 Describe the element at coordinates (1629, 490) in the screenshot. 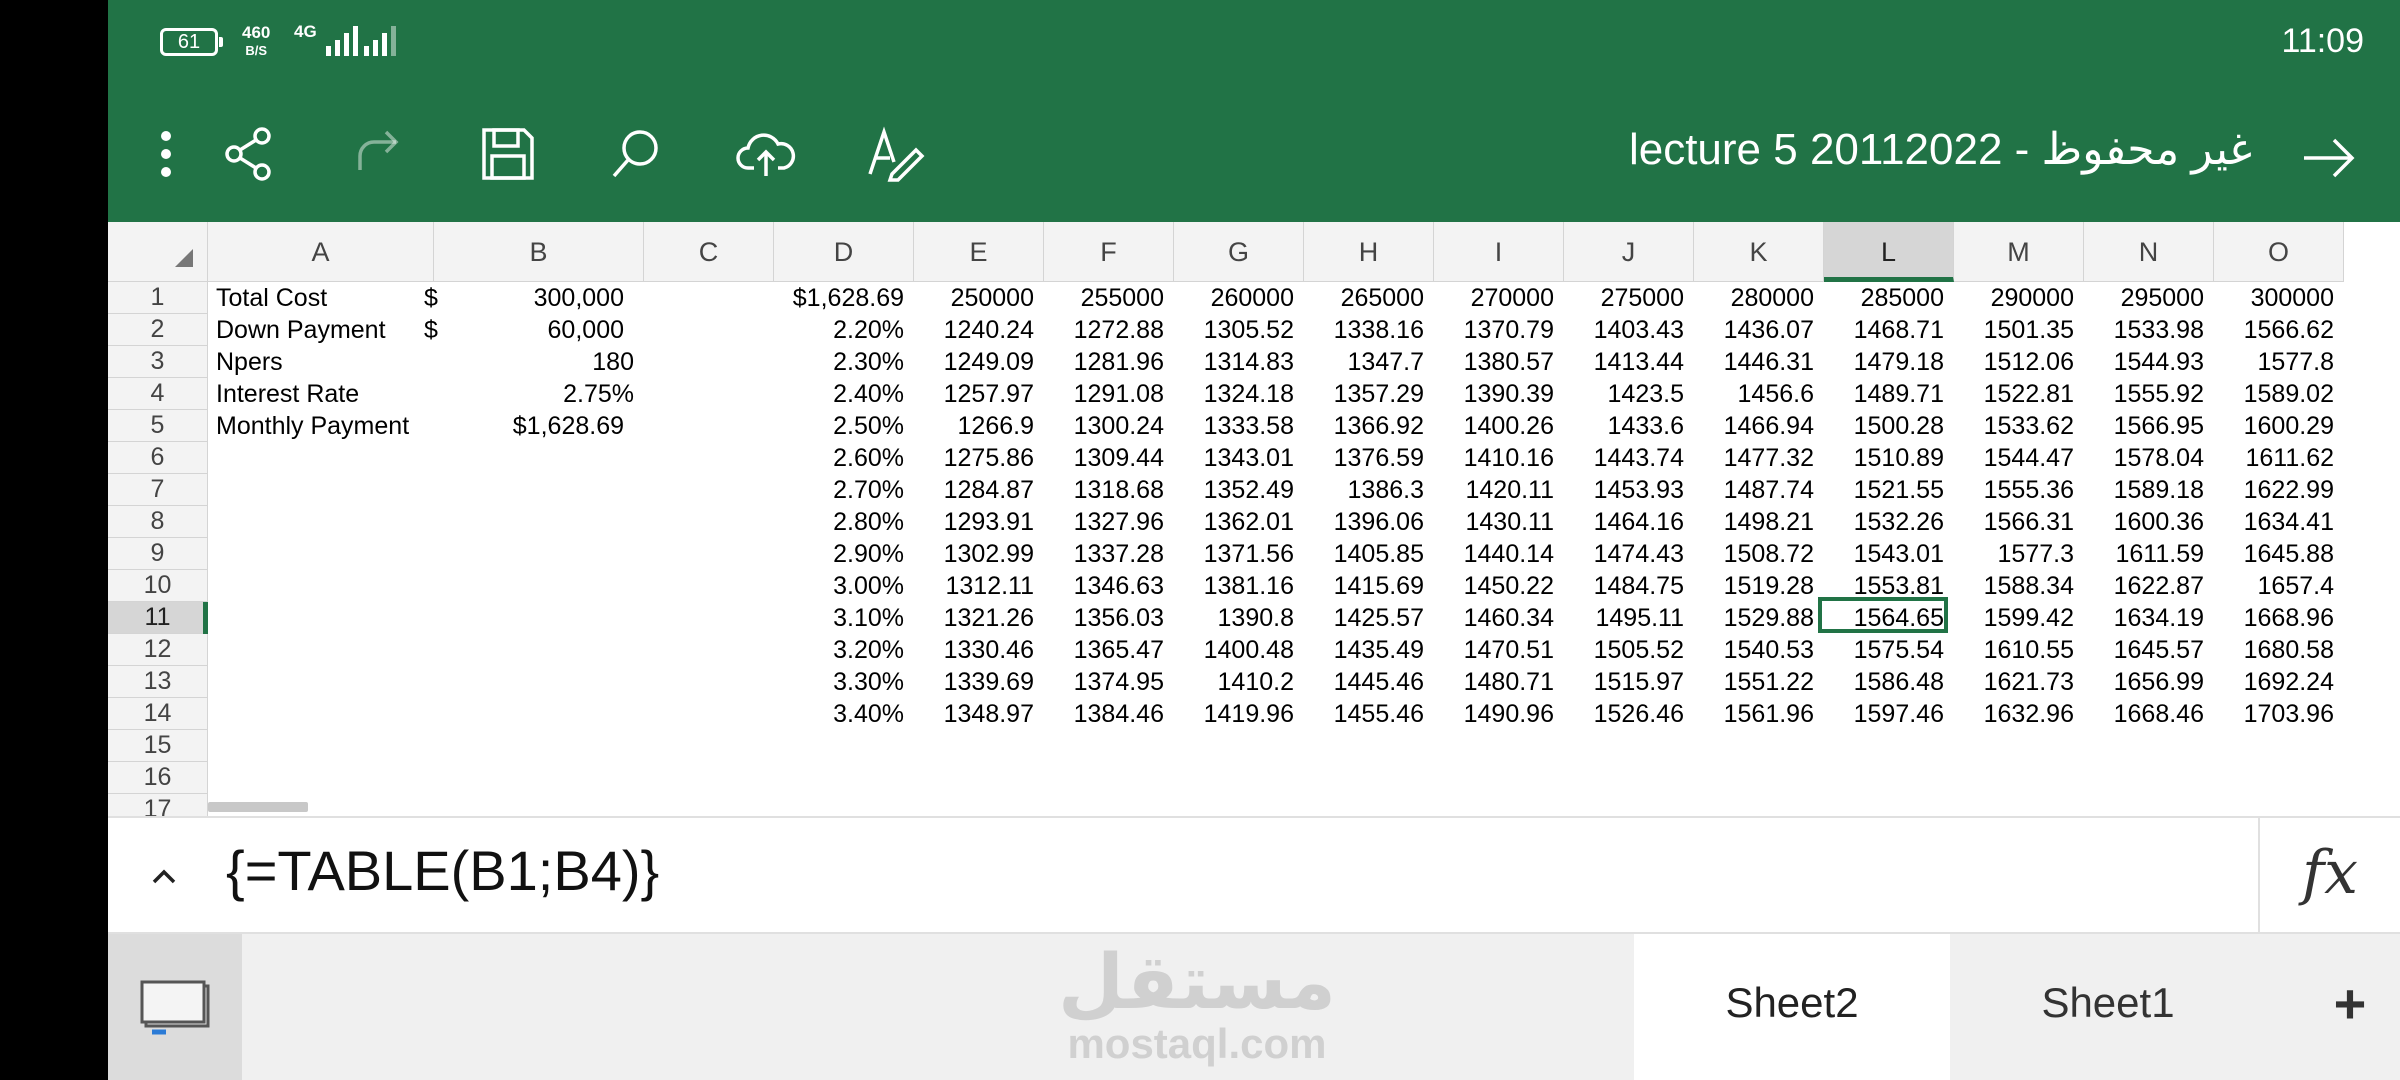

I see `cell-j7: 1453.93` at that location.